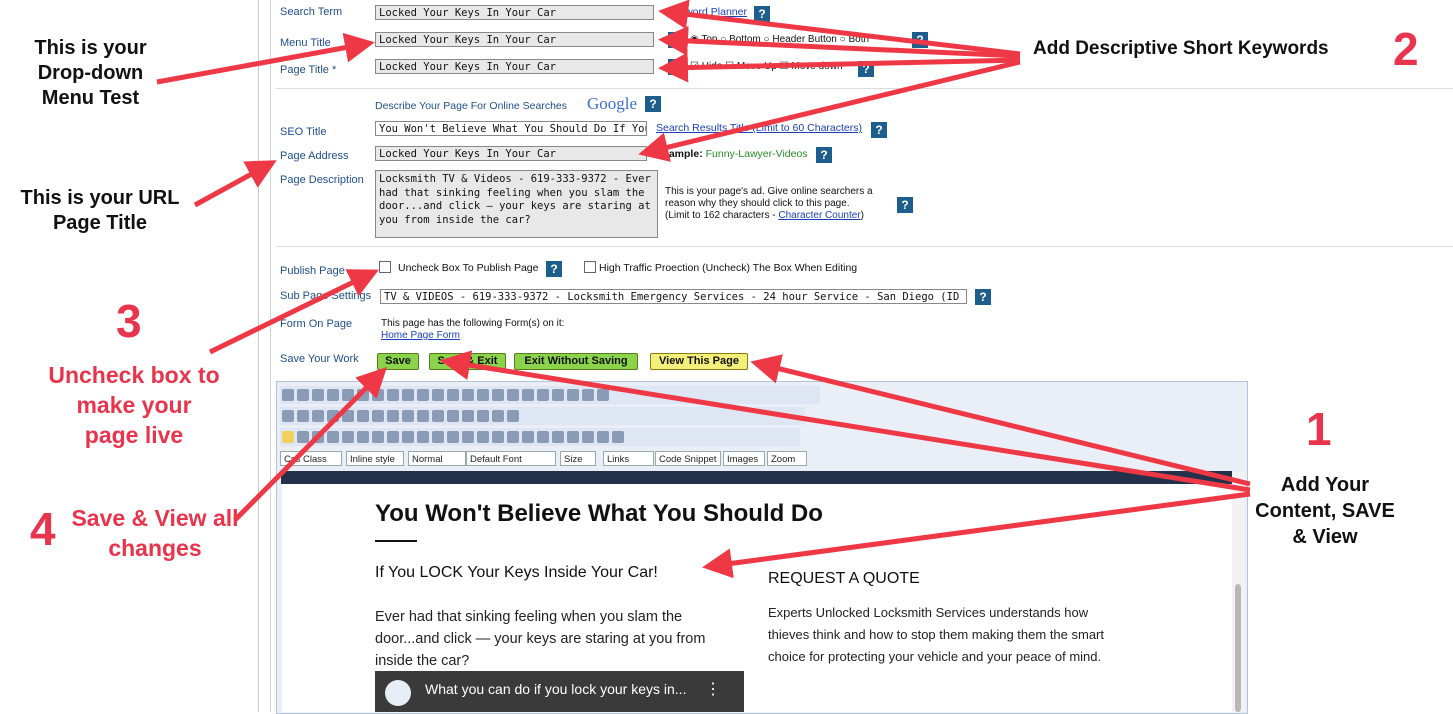 This screenshot has height=714, width=1453. What do you see at coordinates (829, 110) in the screenshot?
I see `arrow-kw-address` at bounding box center [829, 110].